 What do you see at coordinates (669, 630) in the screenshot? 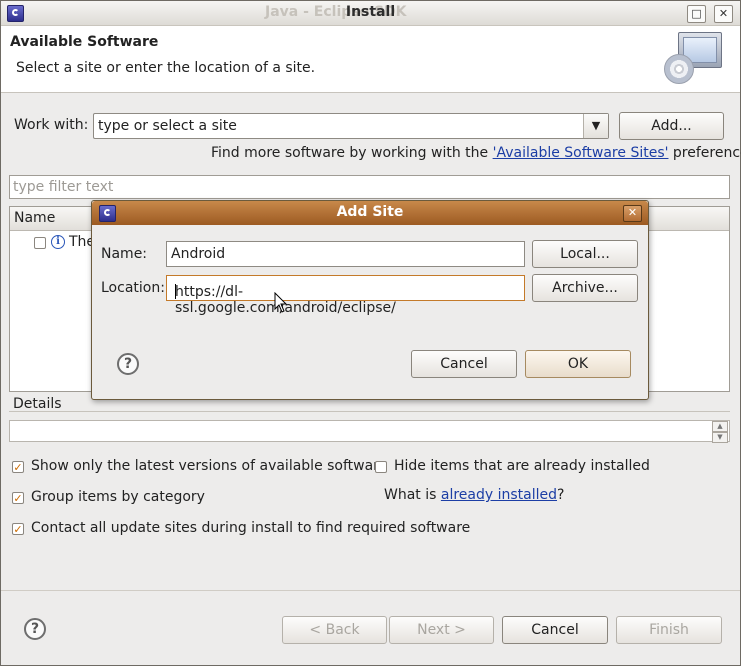
I see `finish-button: Finish` at bounding box center [669, 630].